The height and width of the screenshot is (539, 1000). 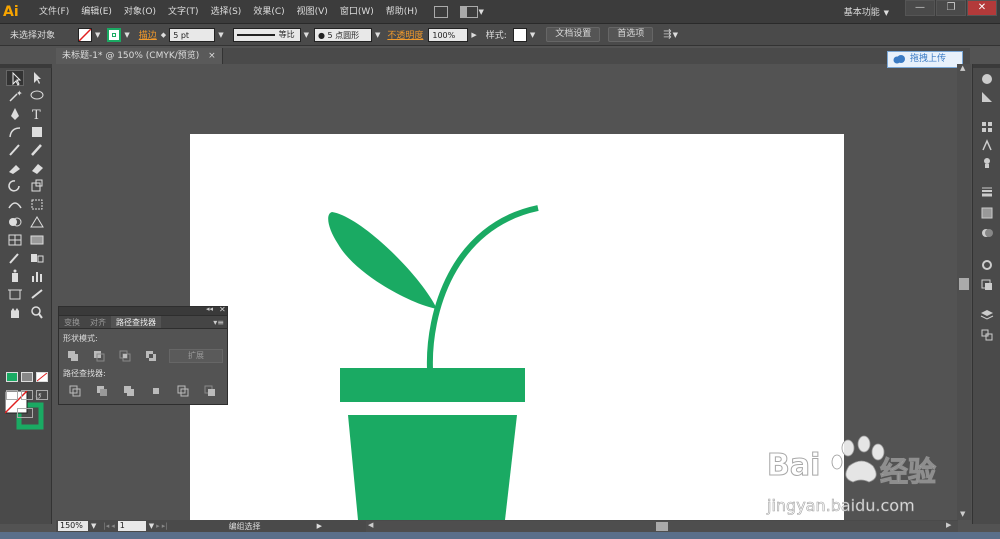 I want to click on slice-tool-icon, so click(x=37, y=294).